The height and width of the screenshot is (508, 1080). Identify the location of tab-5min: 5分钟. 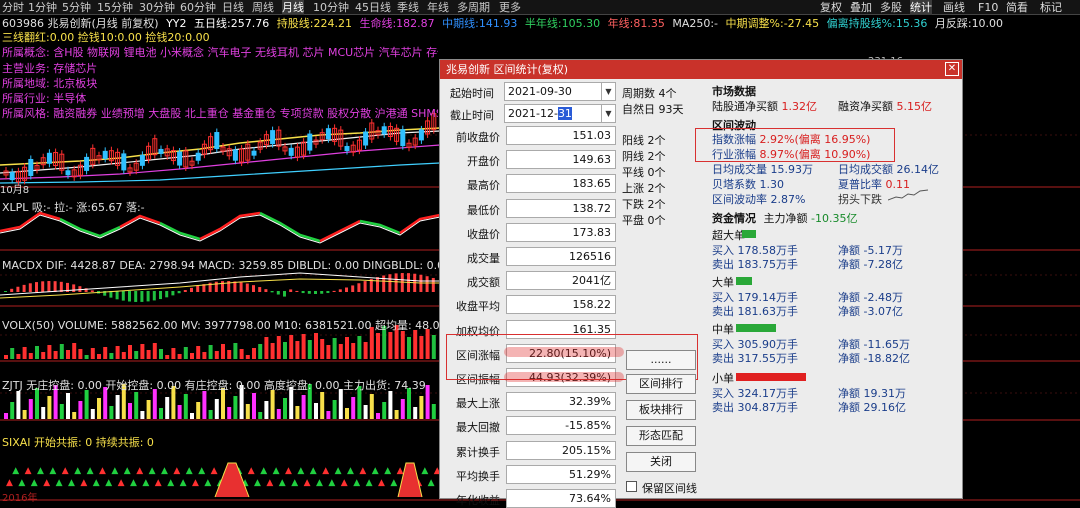
(76, 7).